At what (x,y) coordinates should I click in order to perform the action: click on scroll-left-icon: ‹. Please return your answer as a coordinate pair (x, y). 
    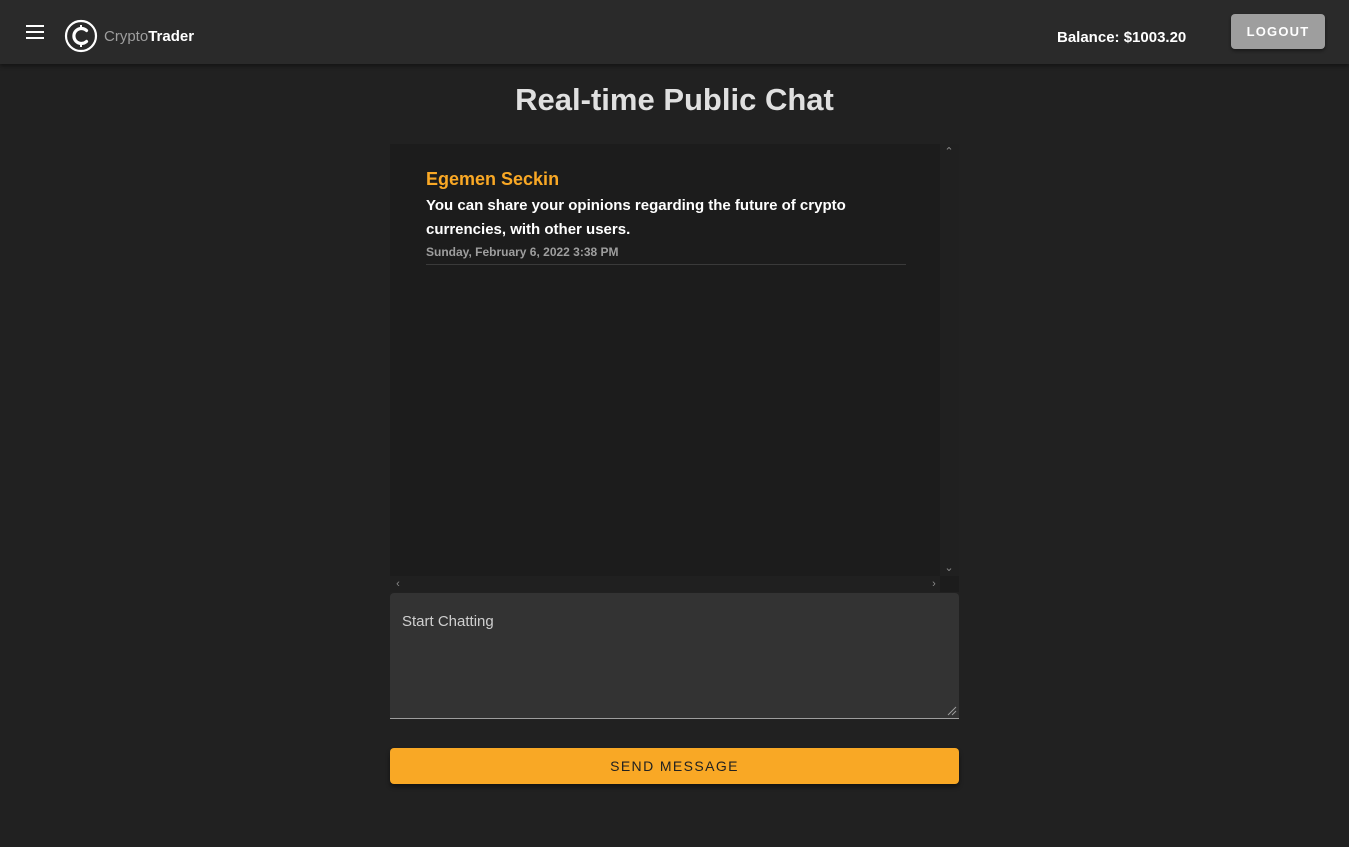
    Looking at the image, I should click on (398, 584).